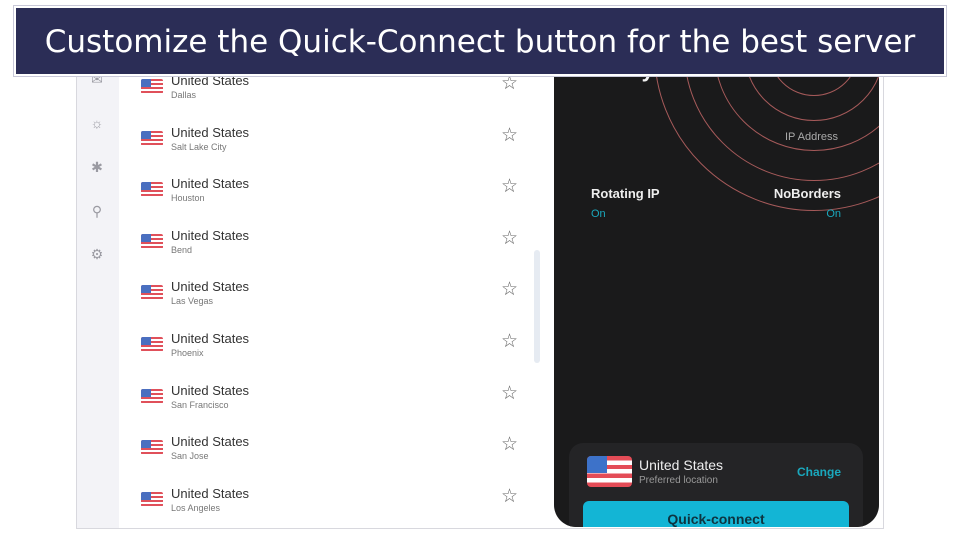  Describe the element at coordinates (187, 353) in the screenshot. I see `server-city: Phoenix` at that location.